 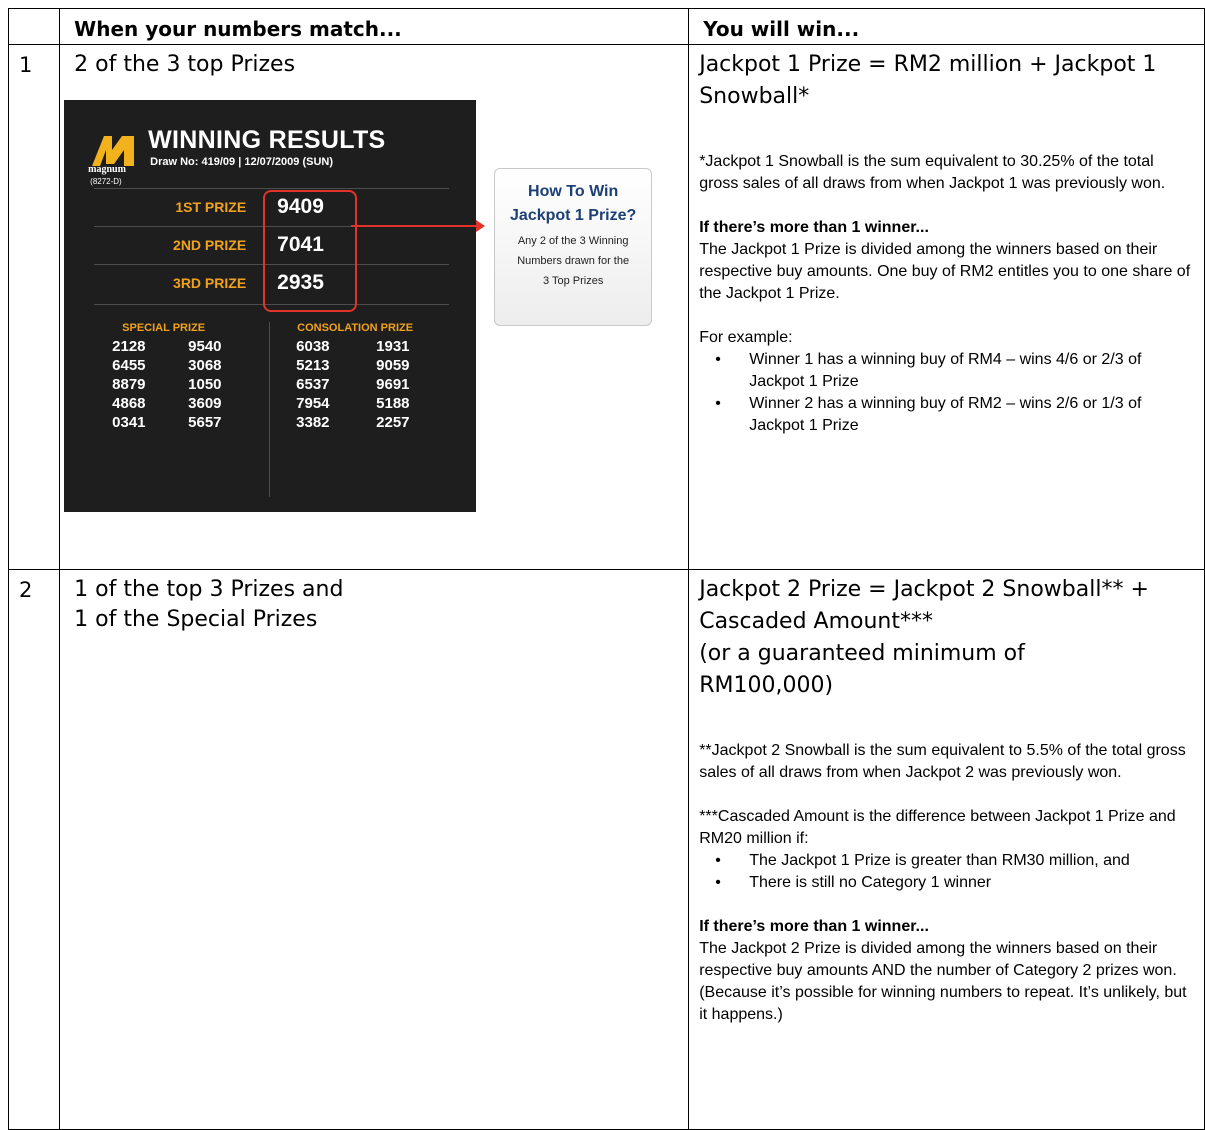 I want to click on prize-number: 0341, so click(x=129, y=422).